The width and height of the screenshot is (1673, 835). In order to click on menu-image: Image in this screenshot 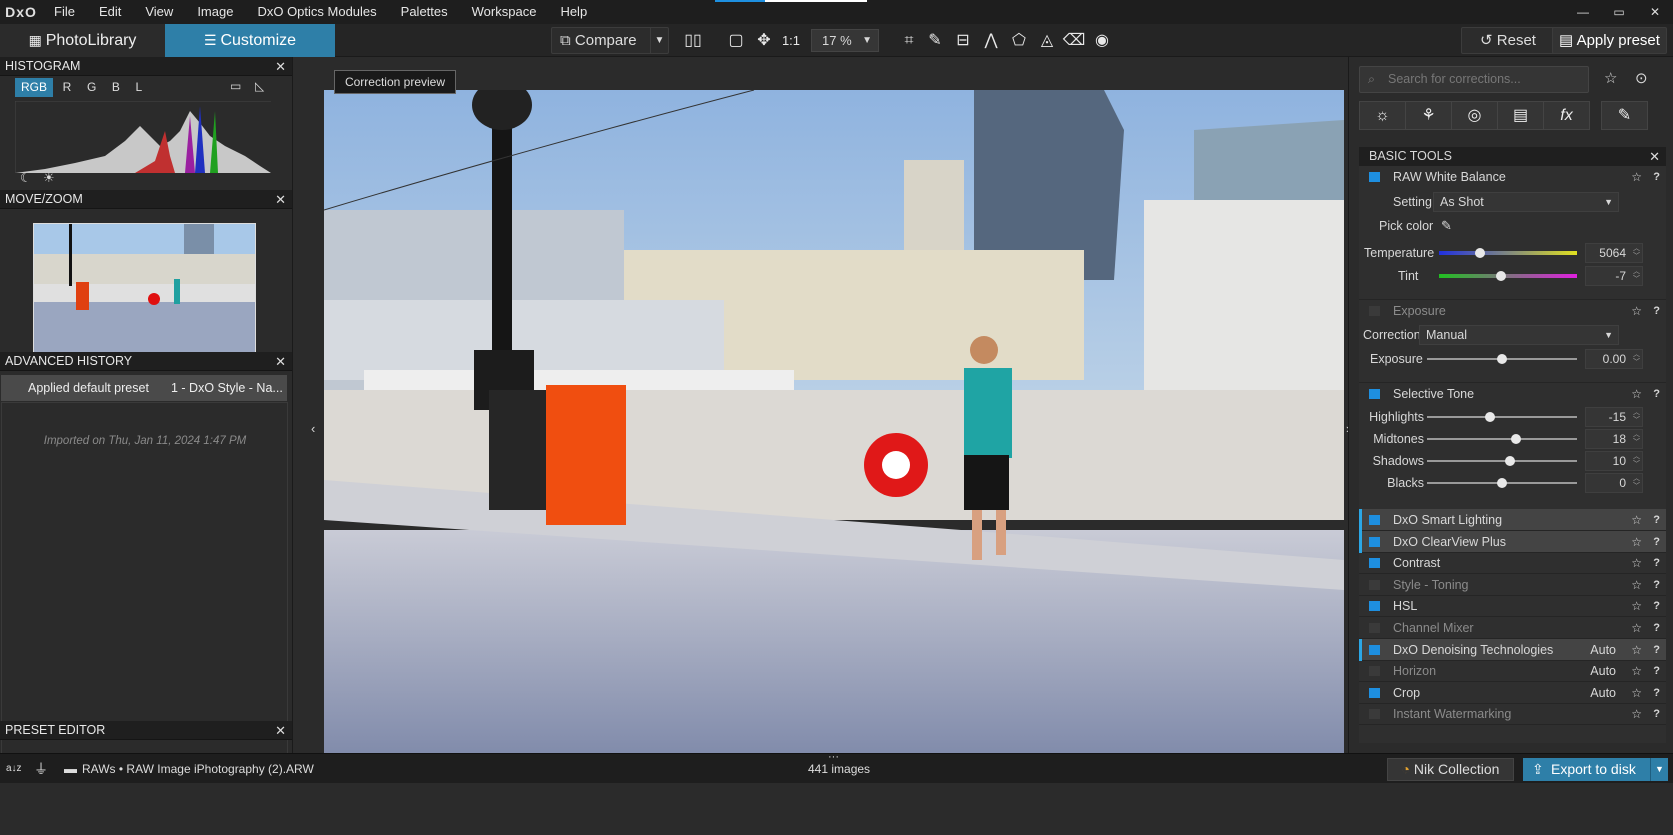, I will do `click(215, 12)`.